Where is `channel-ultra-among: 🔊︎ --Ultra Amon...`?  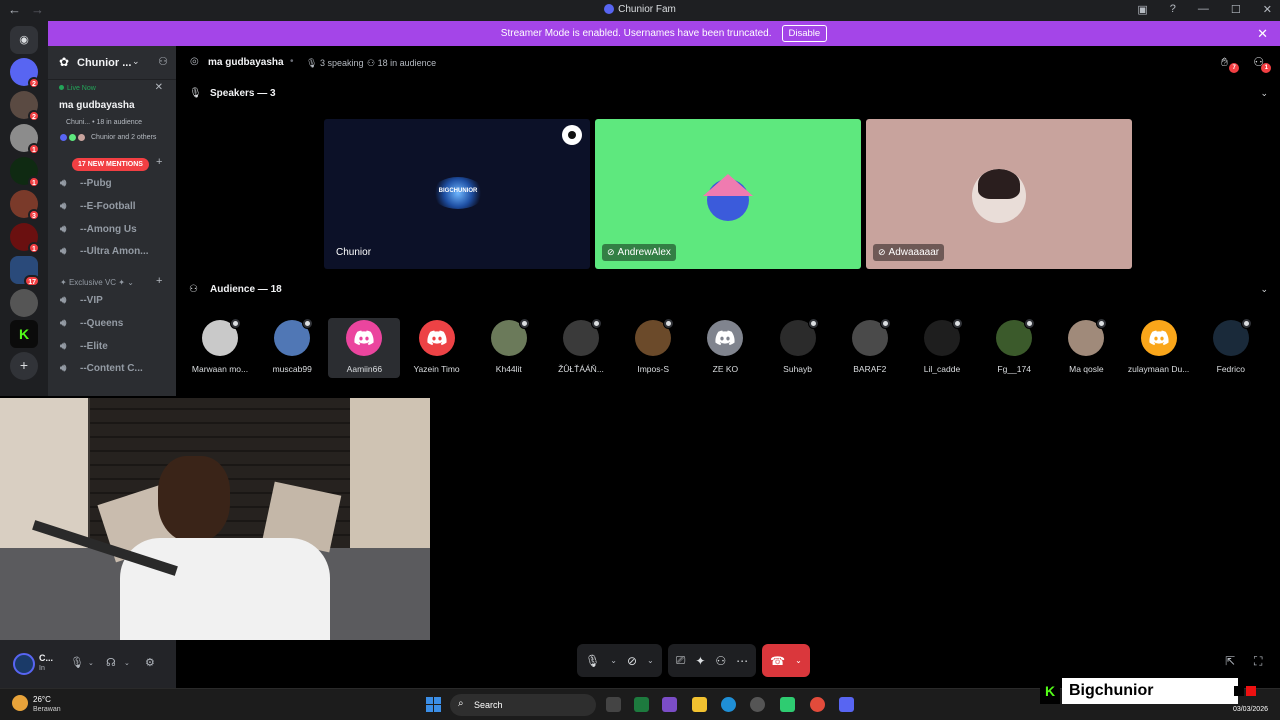 channel-ultra-among: 🔊︎ --Ultra Amon... is located at coordinates (116, 251).